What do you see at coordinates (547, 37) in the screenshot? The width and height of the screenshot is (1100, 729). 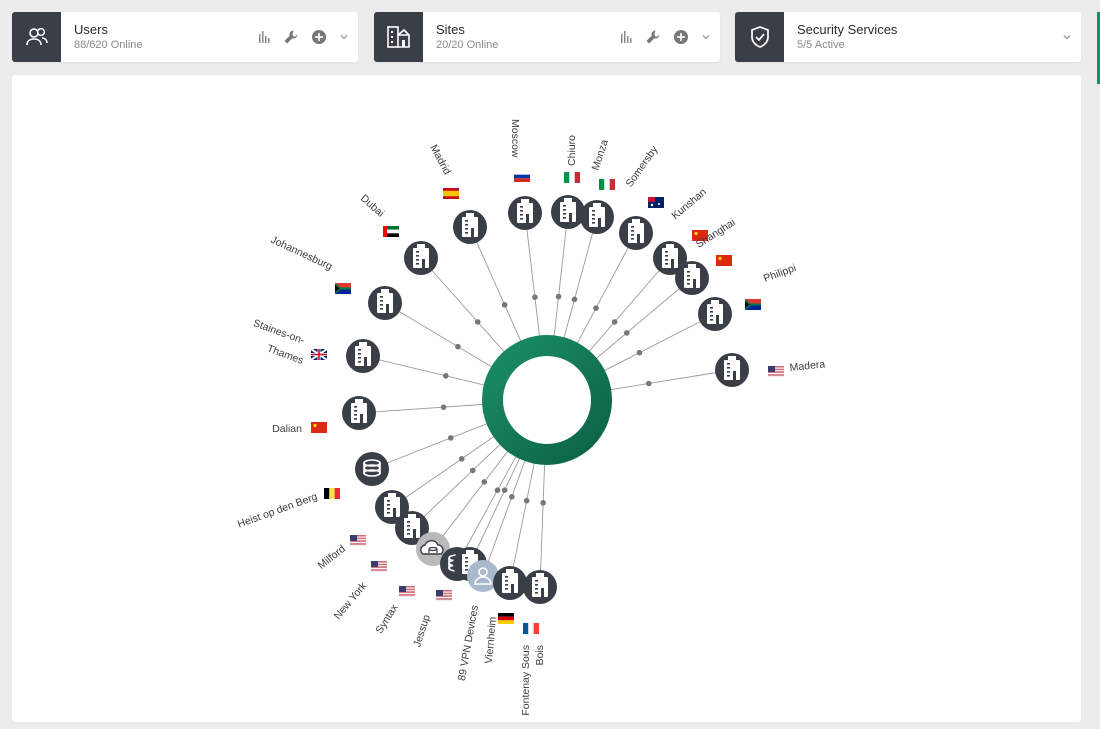 I see `sites-card: Sites 20/20 Online` at bounding box center [547, 37].